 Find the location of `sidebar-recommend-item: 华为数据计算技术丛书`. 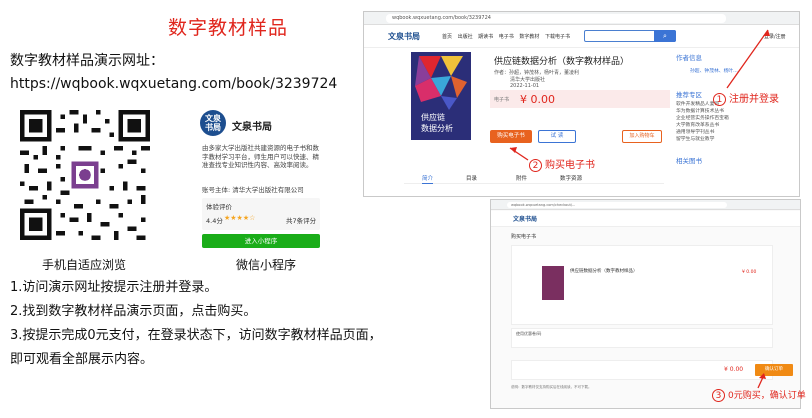

sidebar-recommend-item: 华为数据计算技术丛书 is located at coordinates (735, 111).